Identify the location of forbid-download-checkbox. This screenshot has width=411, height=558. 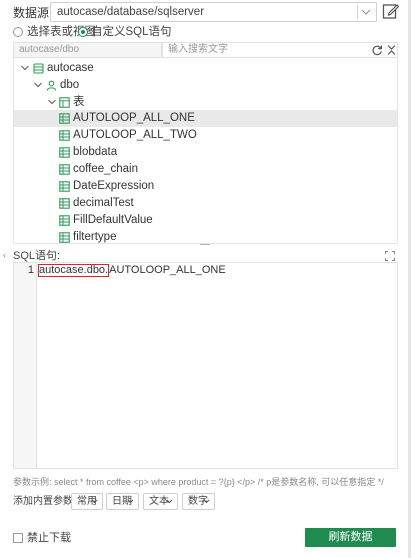
(18, 538).